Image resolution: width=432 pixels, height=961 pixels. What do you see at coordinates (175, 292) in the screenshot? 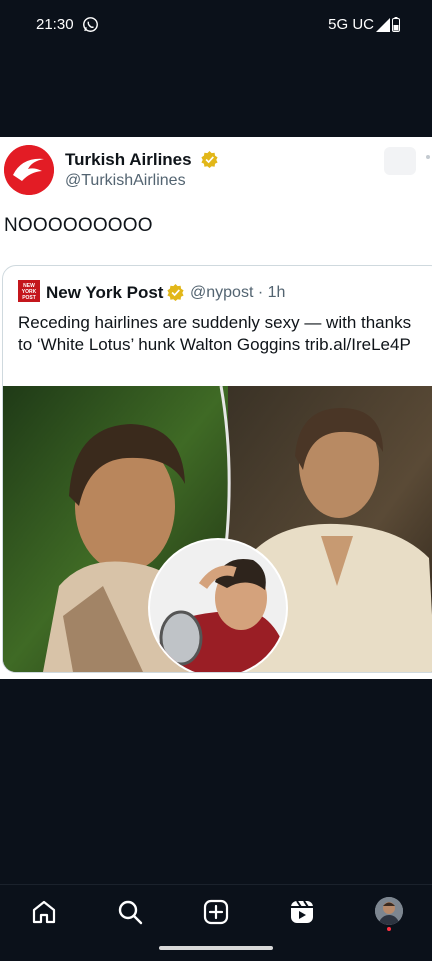
I see `quoted-verified-badge-icon` at bounding box center [175, 292].